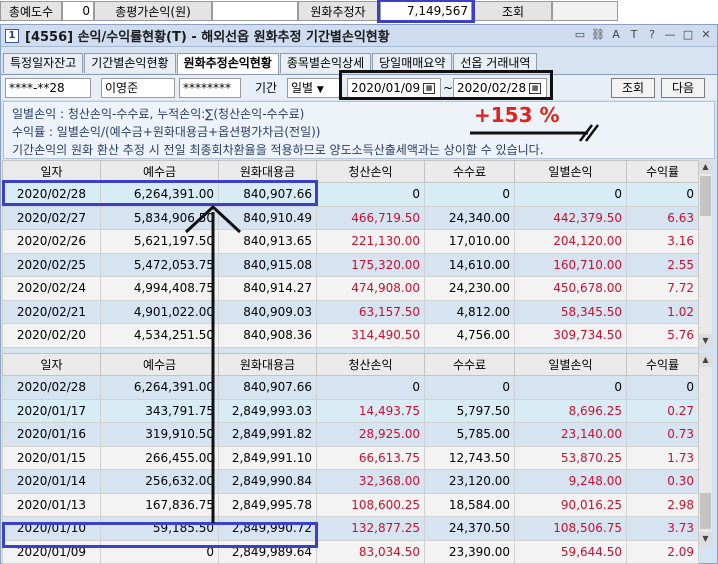  I want to click on daily-pnl-cell: 309,734.50, so click(570, 335).